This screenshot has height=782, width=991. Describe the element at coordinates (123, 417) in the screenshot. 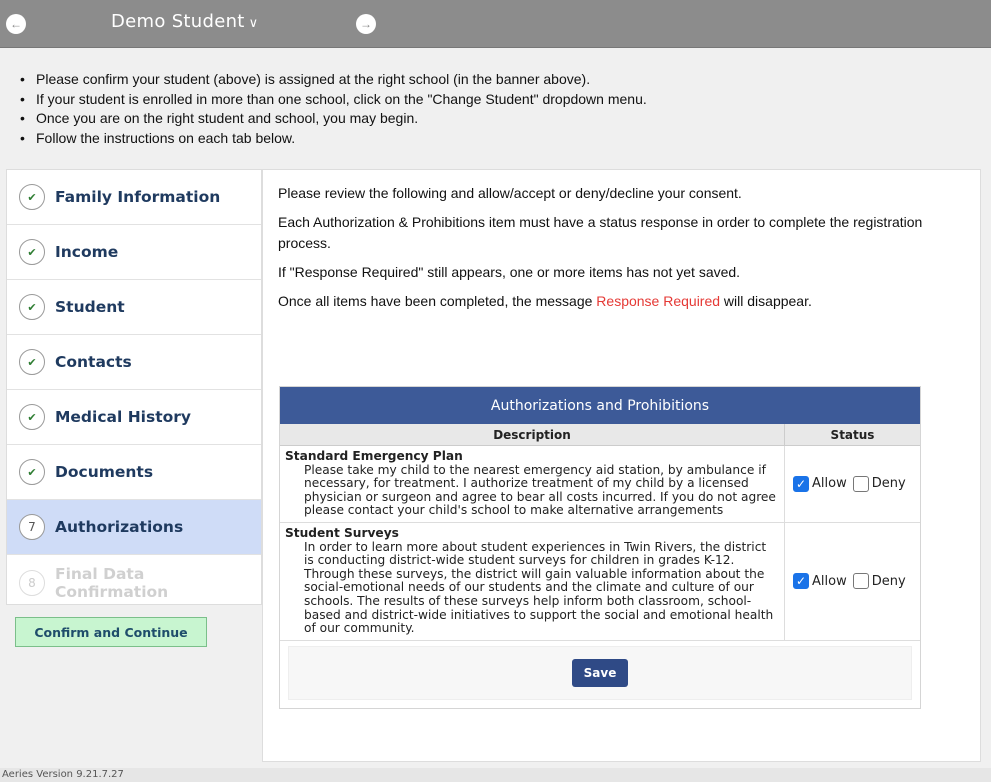

I see `sidebar-item-label: Medical History` at that location.